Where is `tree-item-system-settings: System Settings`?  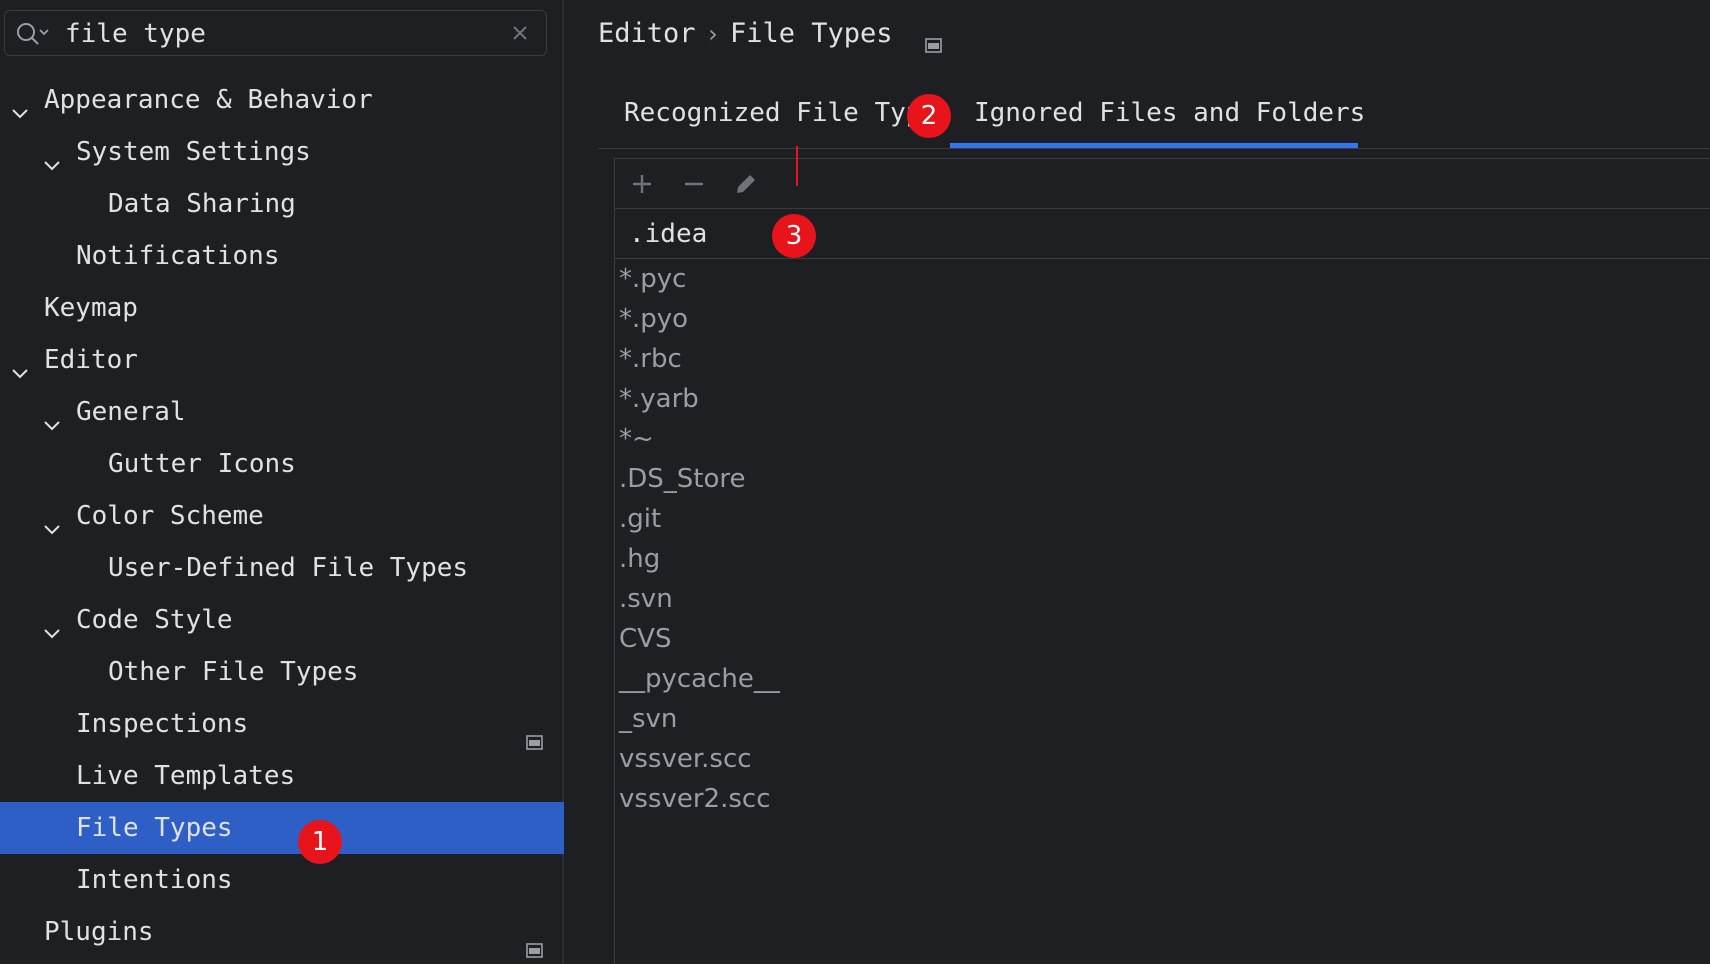
tree-item-system-settings: System Settings is located at coordinates (282, 152).